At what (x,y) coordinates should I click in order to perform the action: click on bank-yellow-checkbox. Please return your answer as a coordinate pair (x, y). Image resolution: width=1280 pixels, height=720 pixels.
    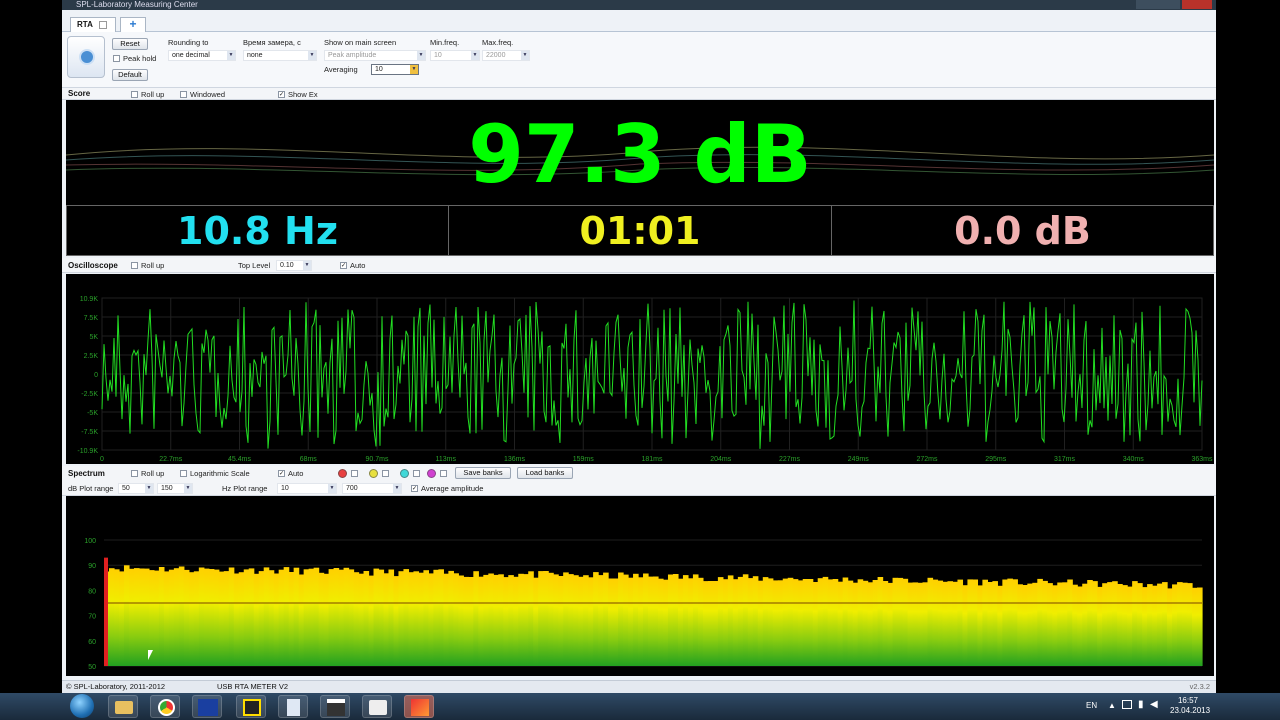
    Looking at the image, I should click on (385, 473).